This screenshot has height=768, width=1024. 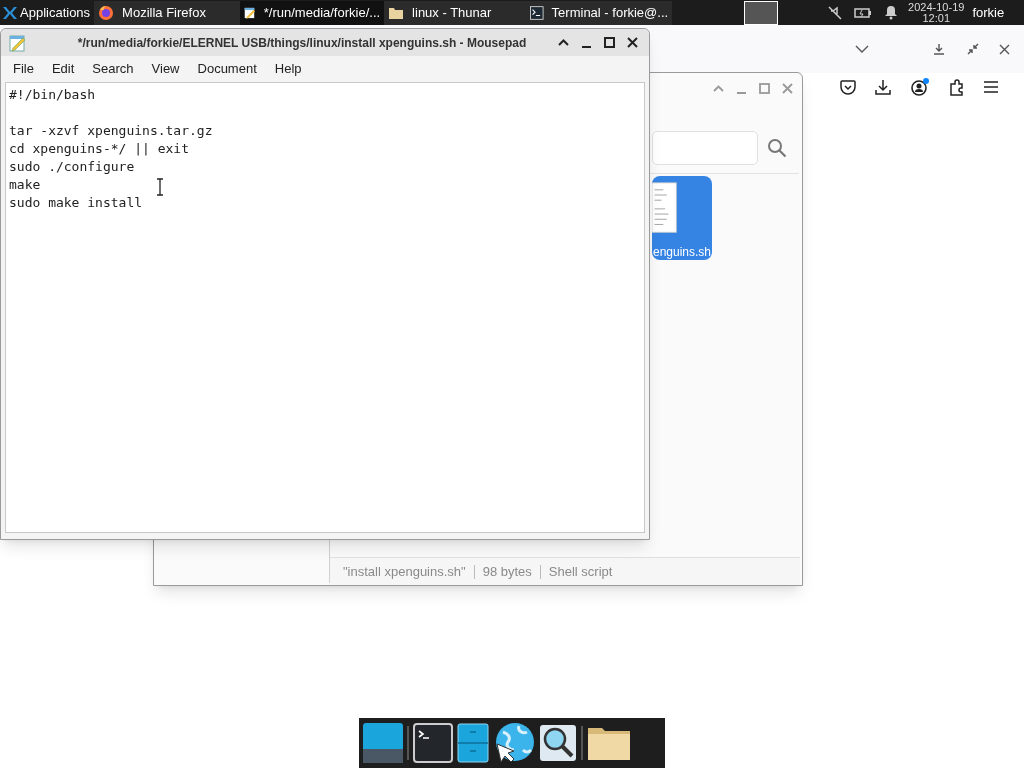 I want to click on menu-icon, so click(x=991, y=87).